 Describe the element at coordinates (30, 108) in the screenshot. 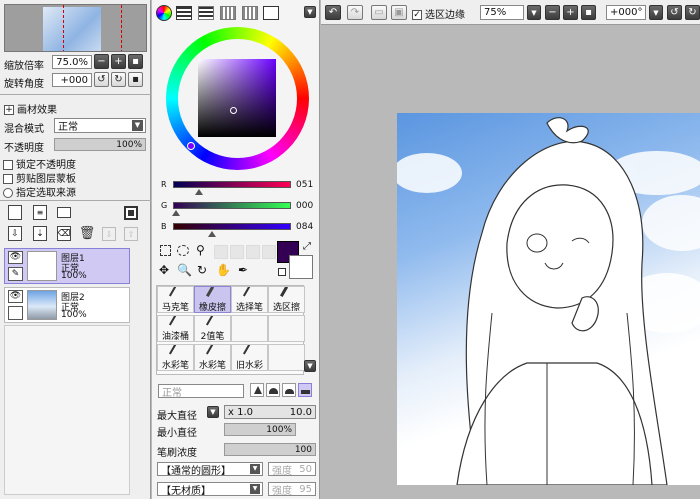

I see `effects-toggle: + 画材效果` at that location.